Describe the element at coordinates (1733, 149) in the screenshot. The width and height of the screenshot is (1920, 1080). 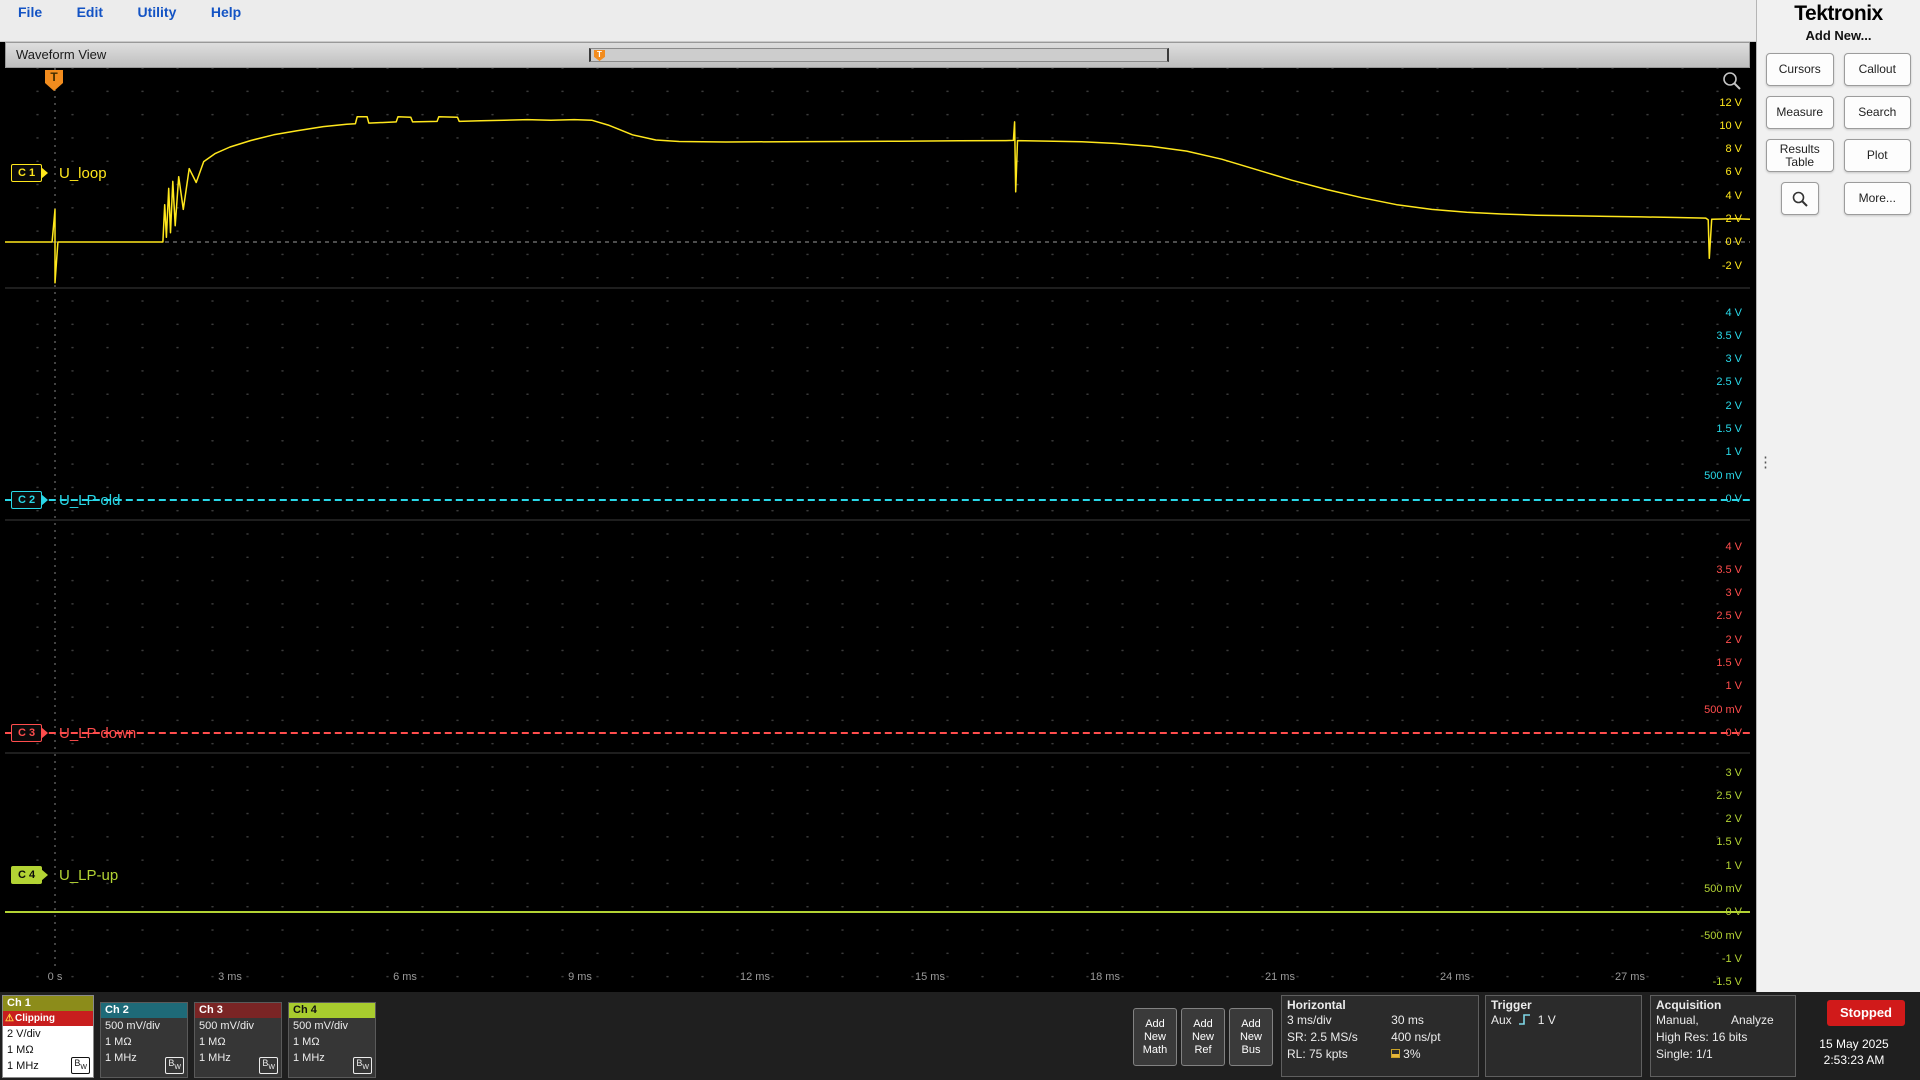
I see `y-scale-label: 8 V` at that location.